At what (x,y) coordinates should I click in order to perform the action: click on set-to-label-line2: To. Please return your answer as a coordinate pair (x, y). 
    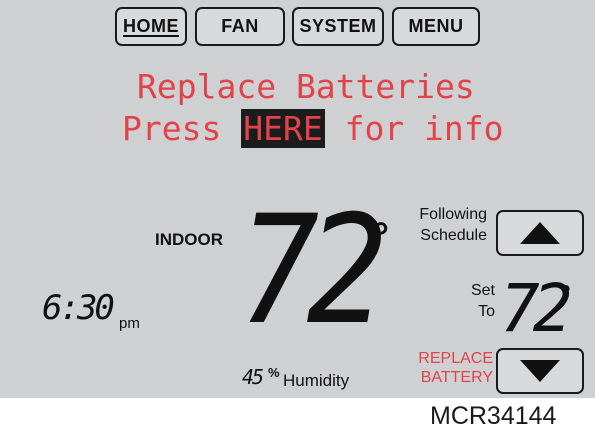
    Looking at the image, I should click on (486, 311).